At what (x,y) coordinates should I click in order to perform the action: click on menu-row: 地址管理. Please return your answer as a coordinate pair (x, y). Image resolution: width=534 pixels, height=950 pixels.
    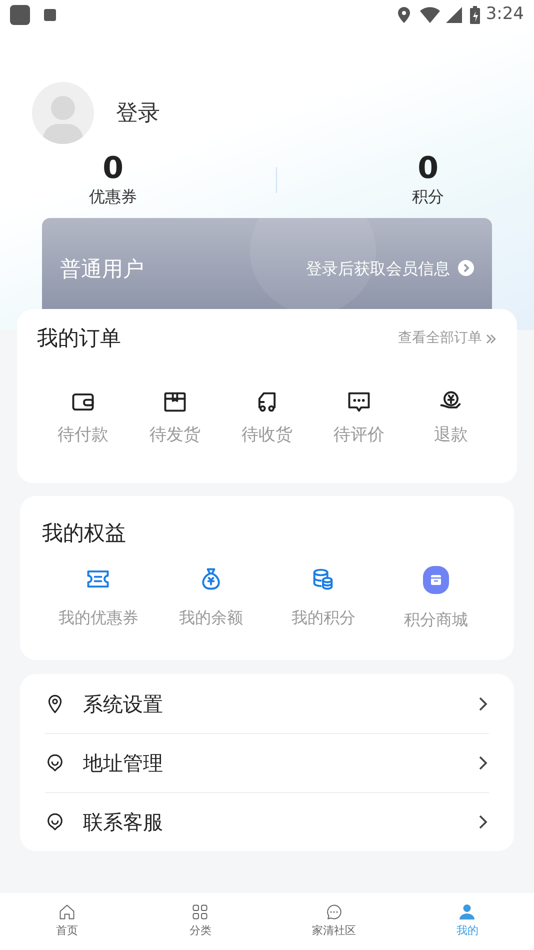
    Looking at the image, I should click on (267, 762).